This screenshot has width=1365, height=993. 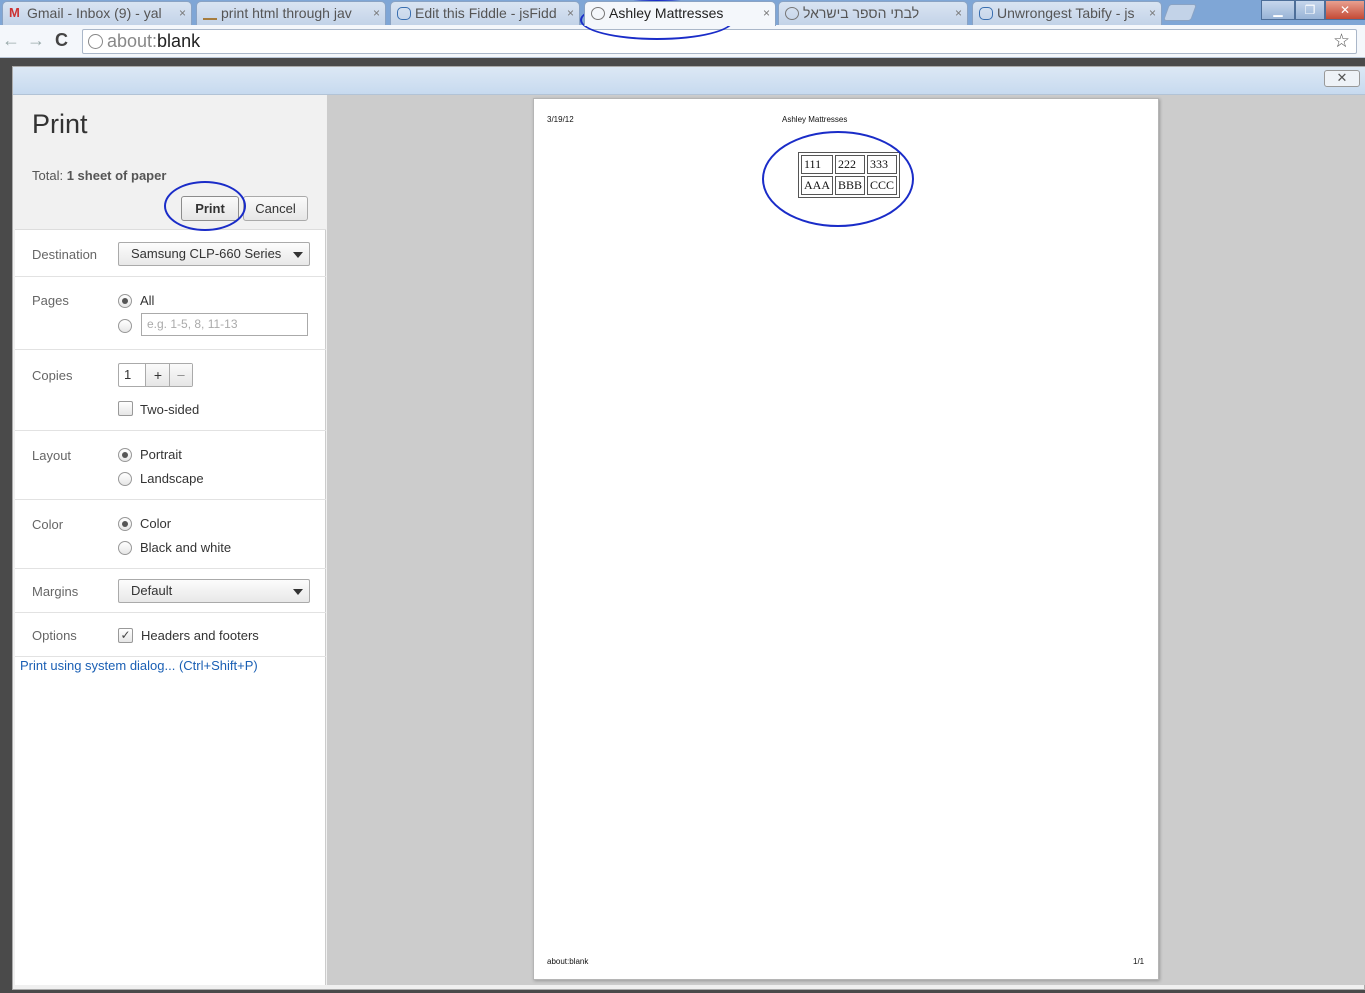 What do you see at coordinates (52, 455) in the screenshot?
I see `layout-label: Layout` at bounding box center [52, 455].